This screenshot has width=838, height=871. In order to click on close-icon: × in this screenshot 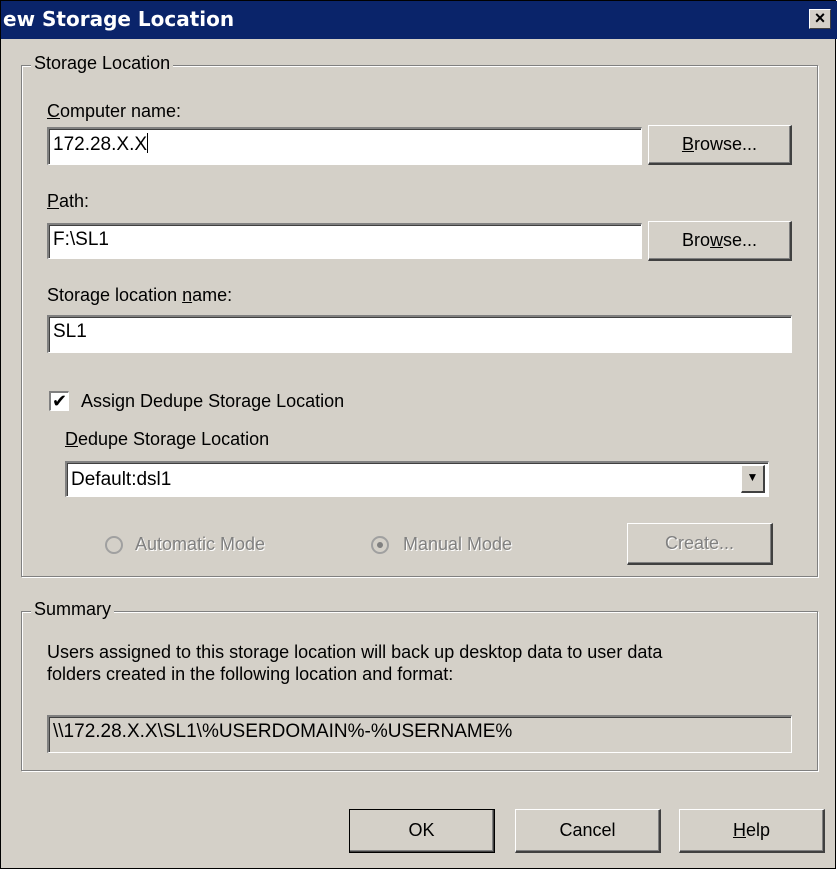, I will do `click(820, 18)`.